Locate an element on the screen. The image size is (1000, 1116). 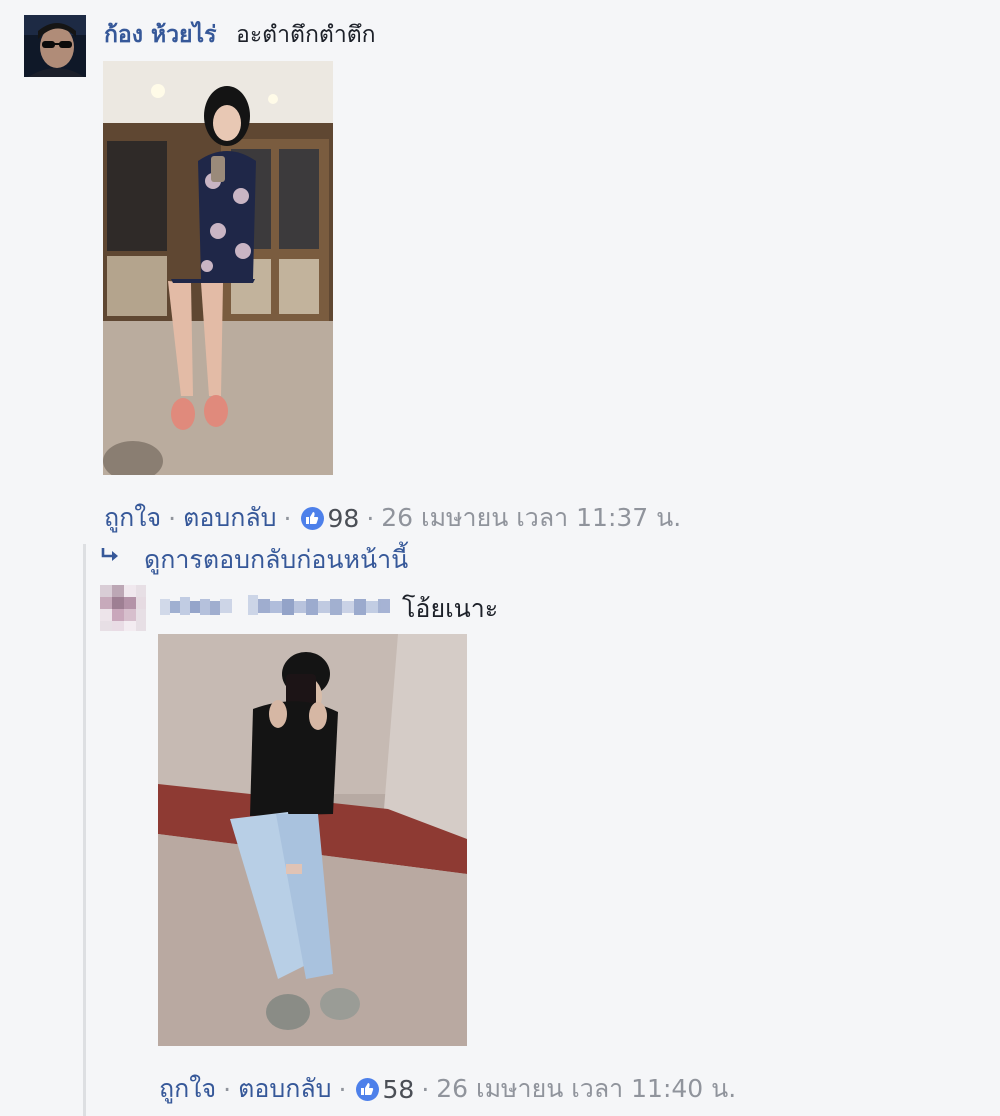
reply-timestamp: 26 เมษายน เวลา 11:40 น. is located at coordinates (586, 1089).